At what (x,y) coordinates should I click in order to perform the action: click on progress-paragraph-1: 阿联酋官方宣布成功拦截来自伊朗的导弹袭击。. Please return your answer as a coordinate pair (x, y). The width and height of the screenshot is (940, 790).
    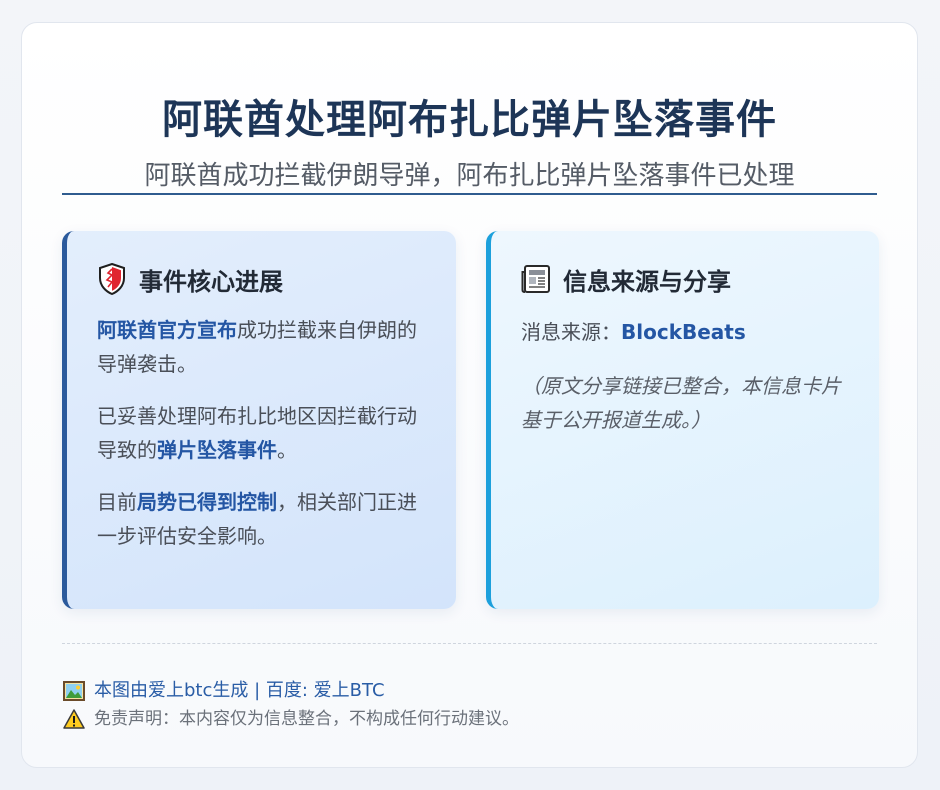
    Looking at the image, I should click on (262, 347).